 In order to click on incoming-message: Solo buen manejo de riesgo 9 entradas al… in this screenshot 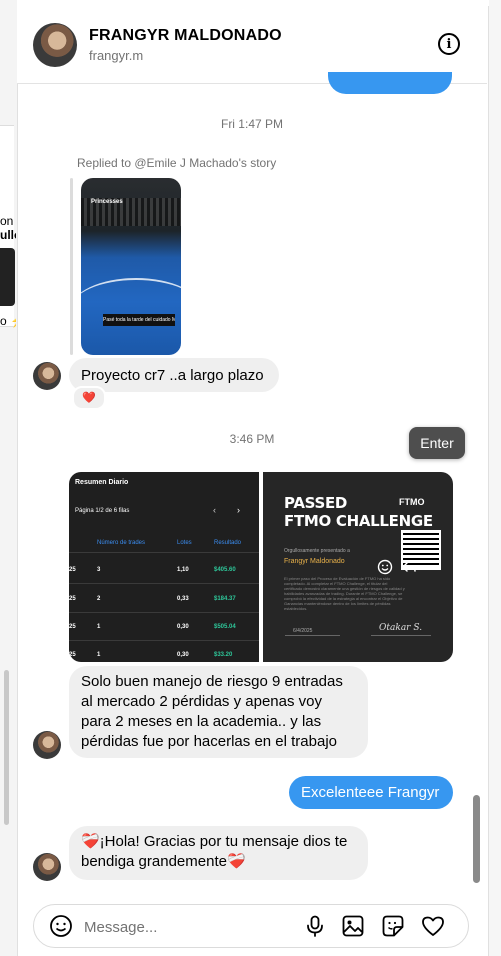, I will do `click(218, 712)`.